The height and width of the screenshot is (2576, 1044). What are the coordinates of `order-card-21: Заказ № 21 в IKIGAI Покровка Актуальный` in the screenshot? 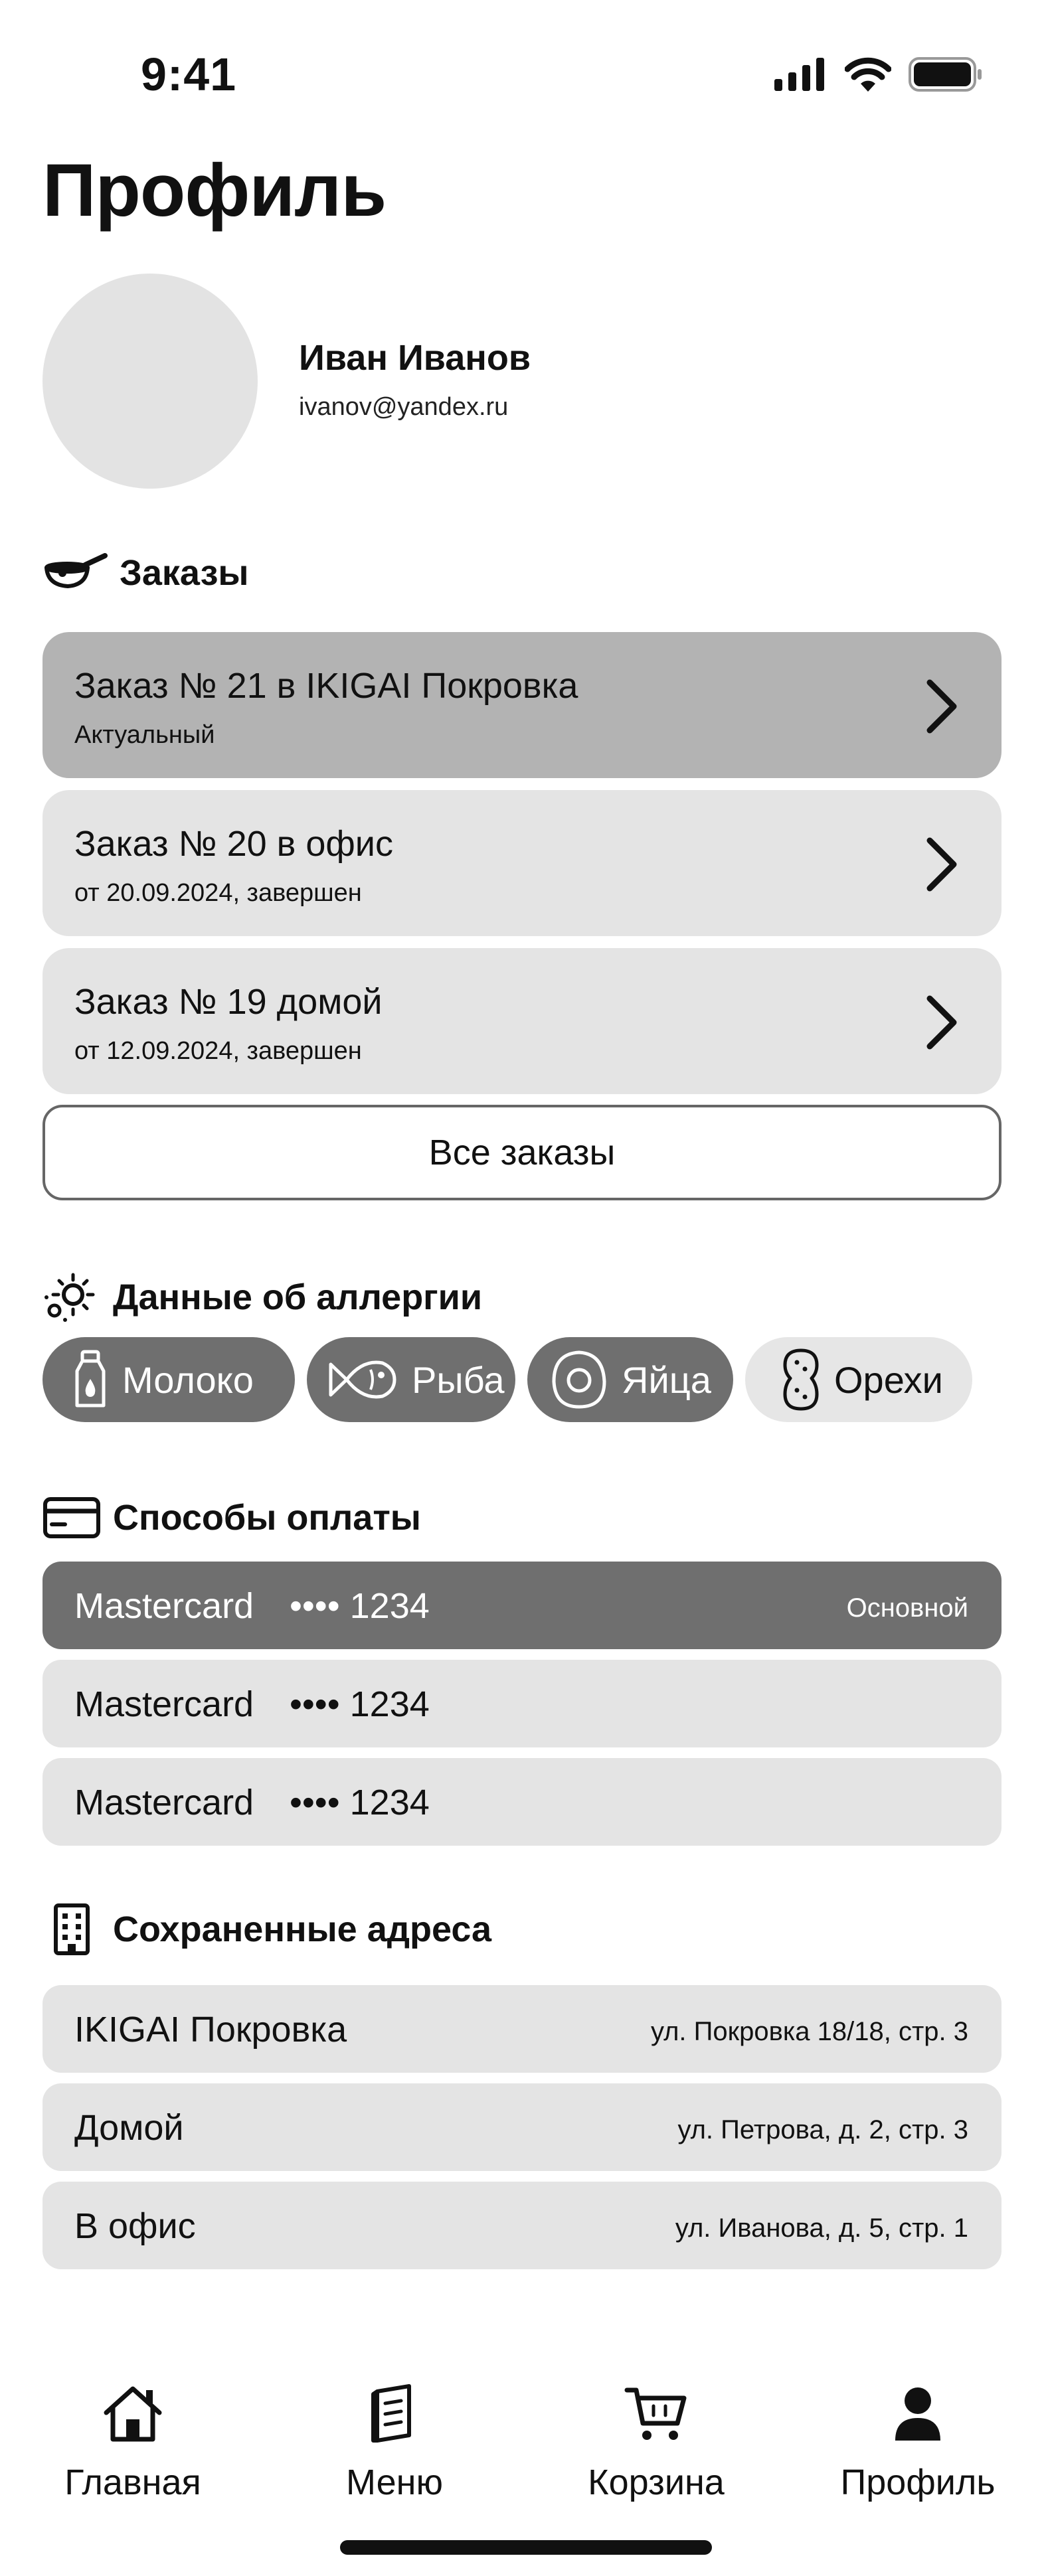 It's located at (522, 705).